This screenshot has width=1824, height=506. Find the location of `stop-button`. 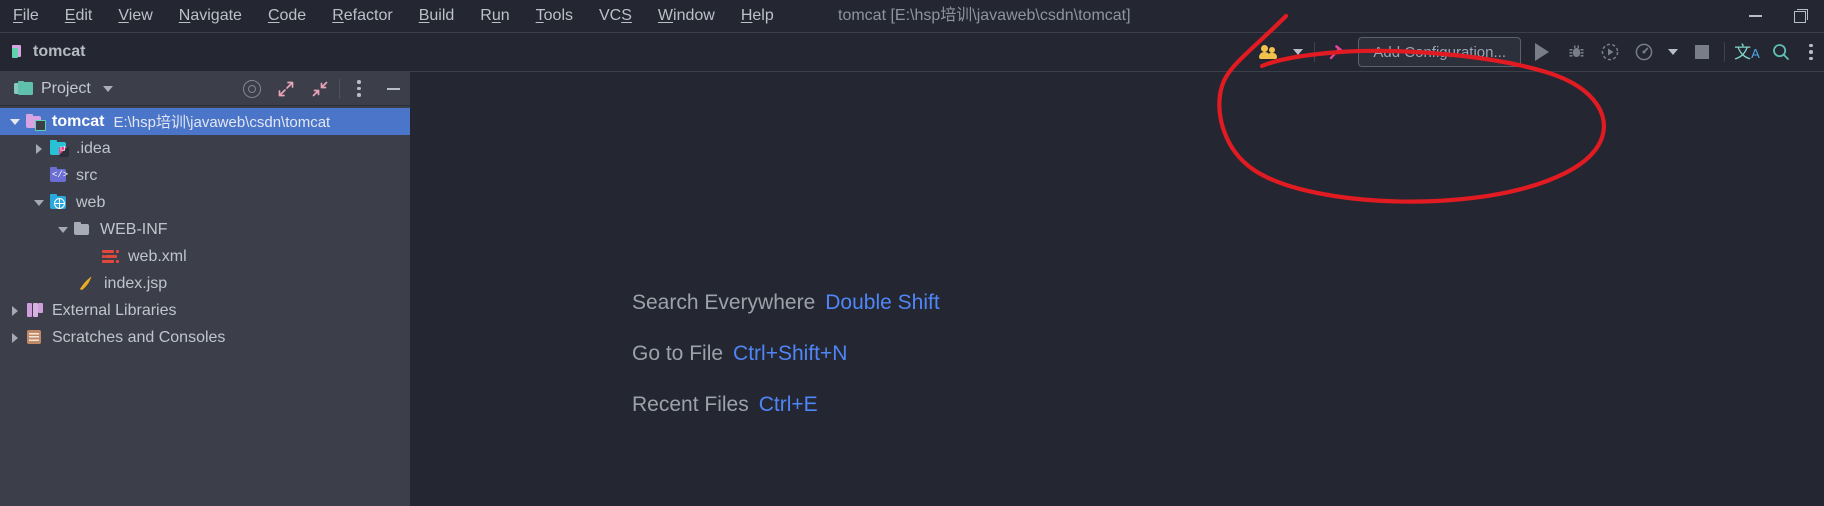

stop-button is located at coordinates (1702, 52).